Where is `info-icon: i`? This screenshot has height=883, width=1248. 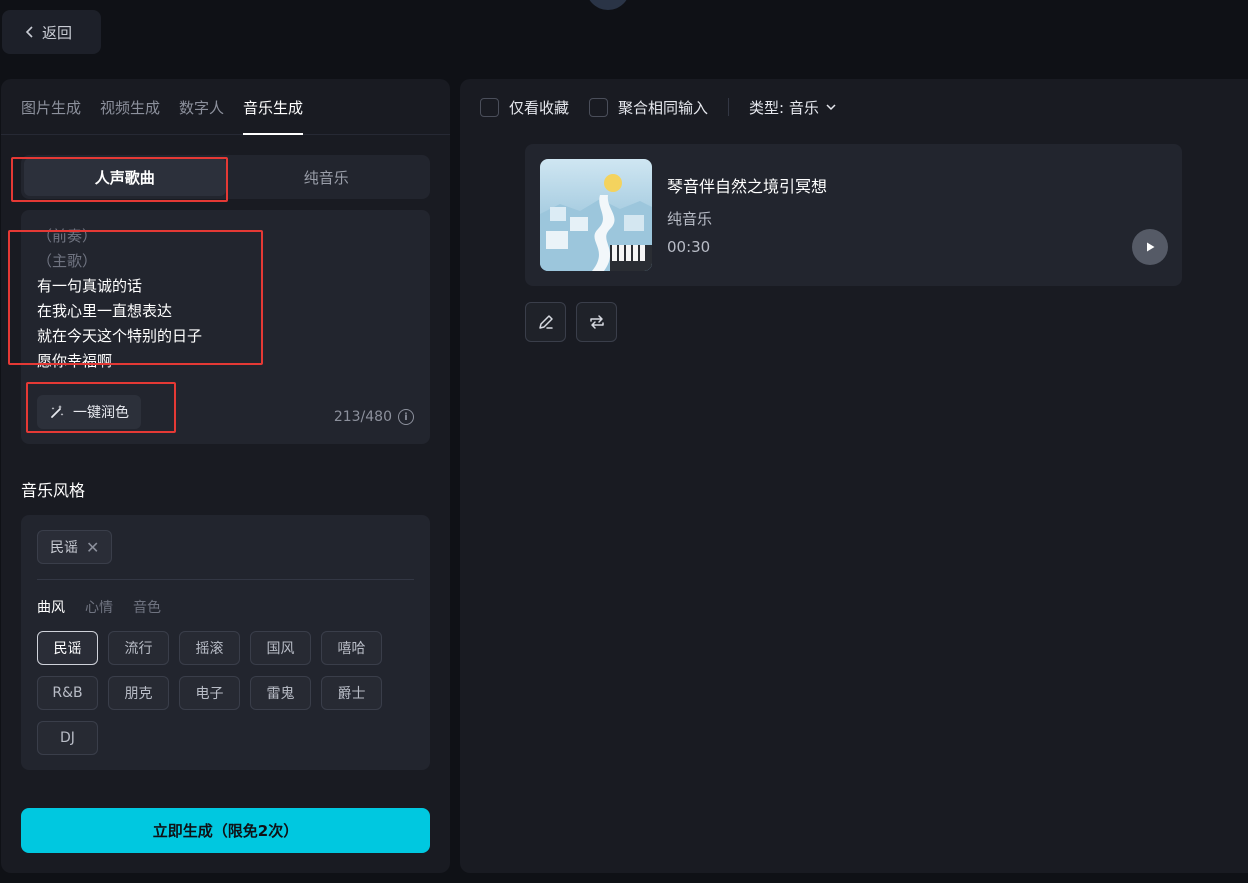
info-icon: i is located at coordinates (406, 417).